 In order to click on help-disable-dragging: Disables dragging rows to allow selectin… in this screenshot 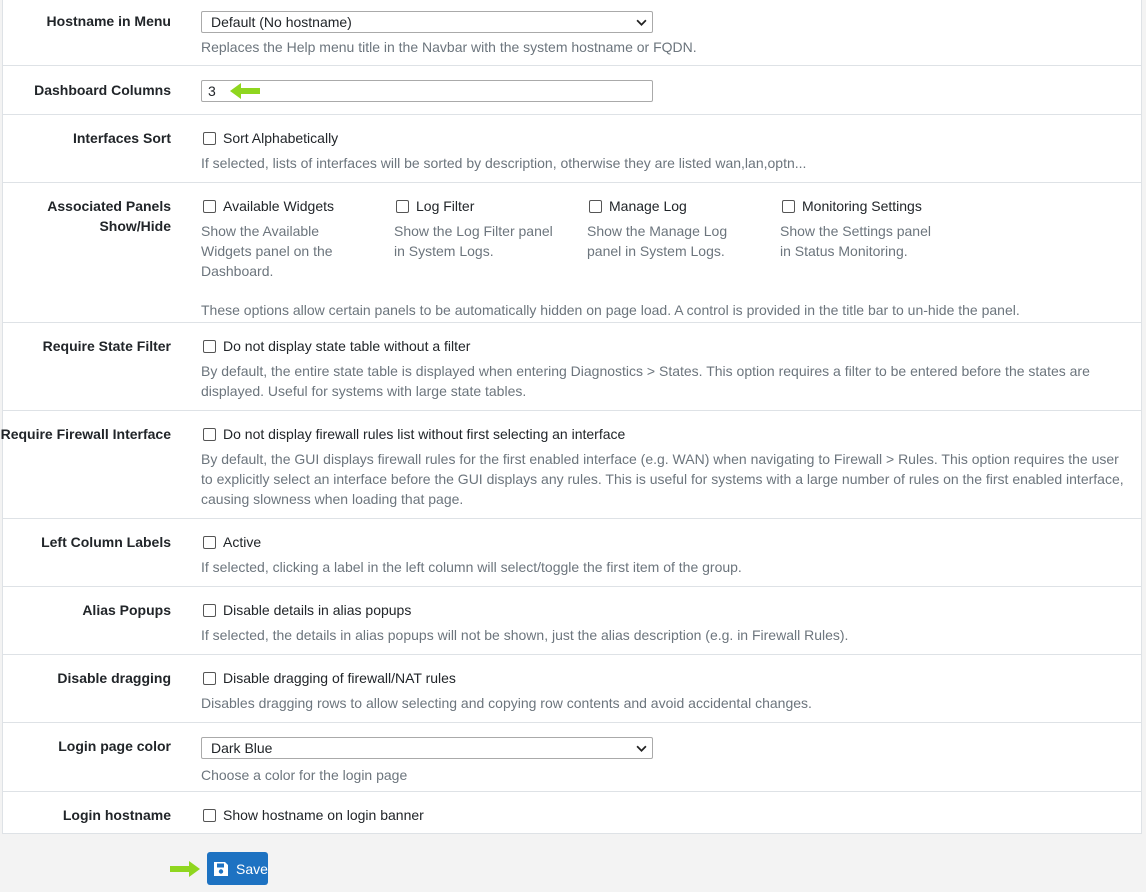, I will do `click(506, 703)`.